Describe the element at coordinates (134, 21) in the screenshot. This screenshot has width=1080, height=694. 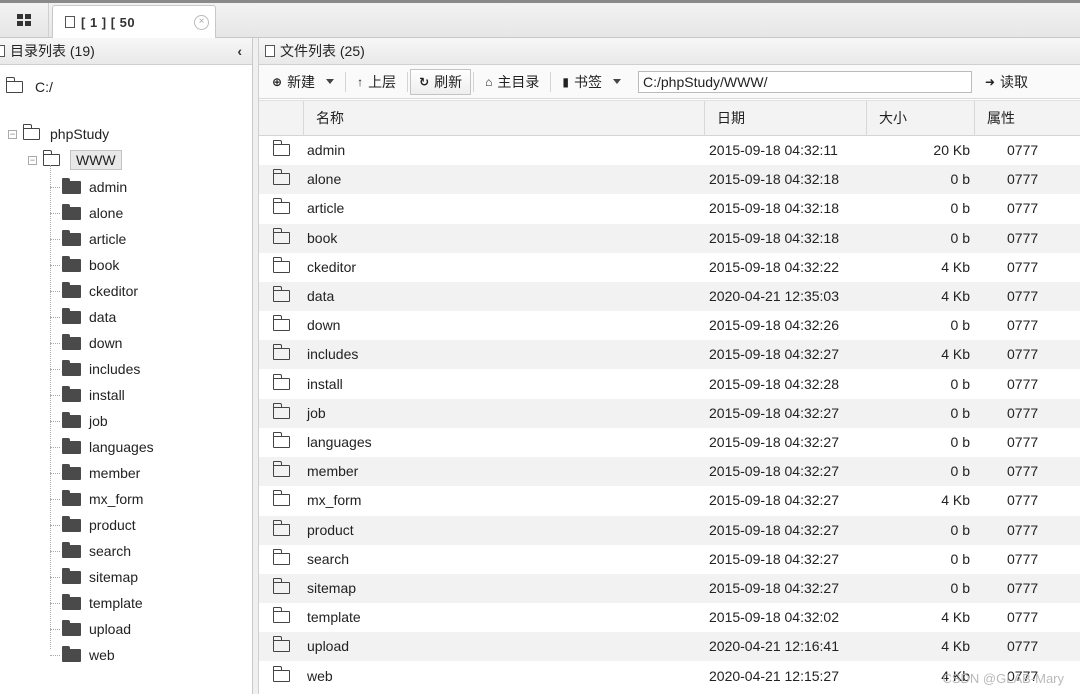
I see `tab-file-manager: [ 1 ] [ 50 ×` at that location.